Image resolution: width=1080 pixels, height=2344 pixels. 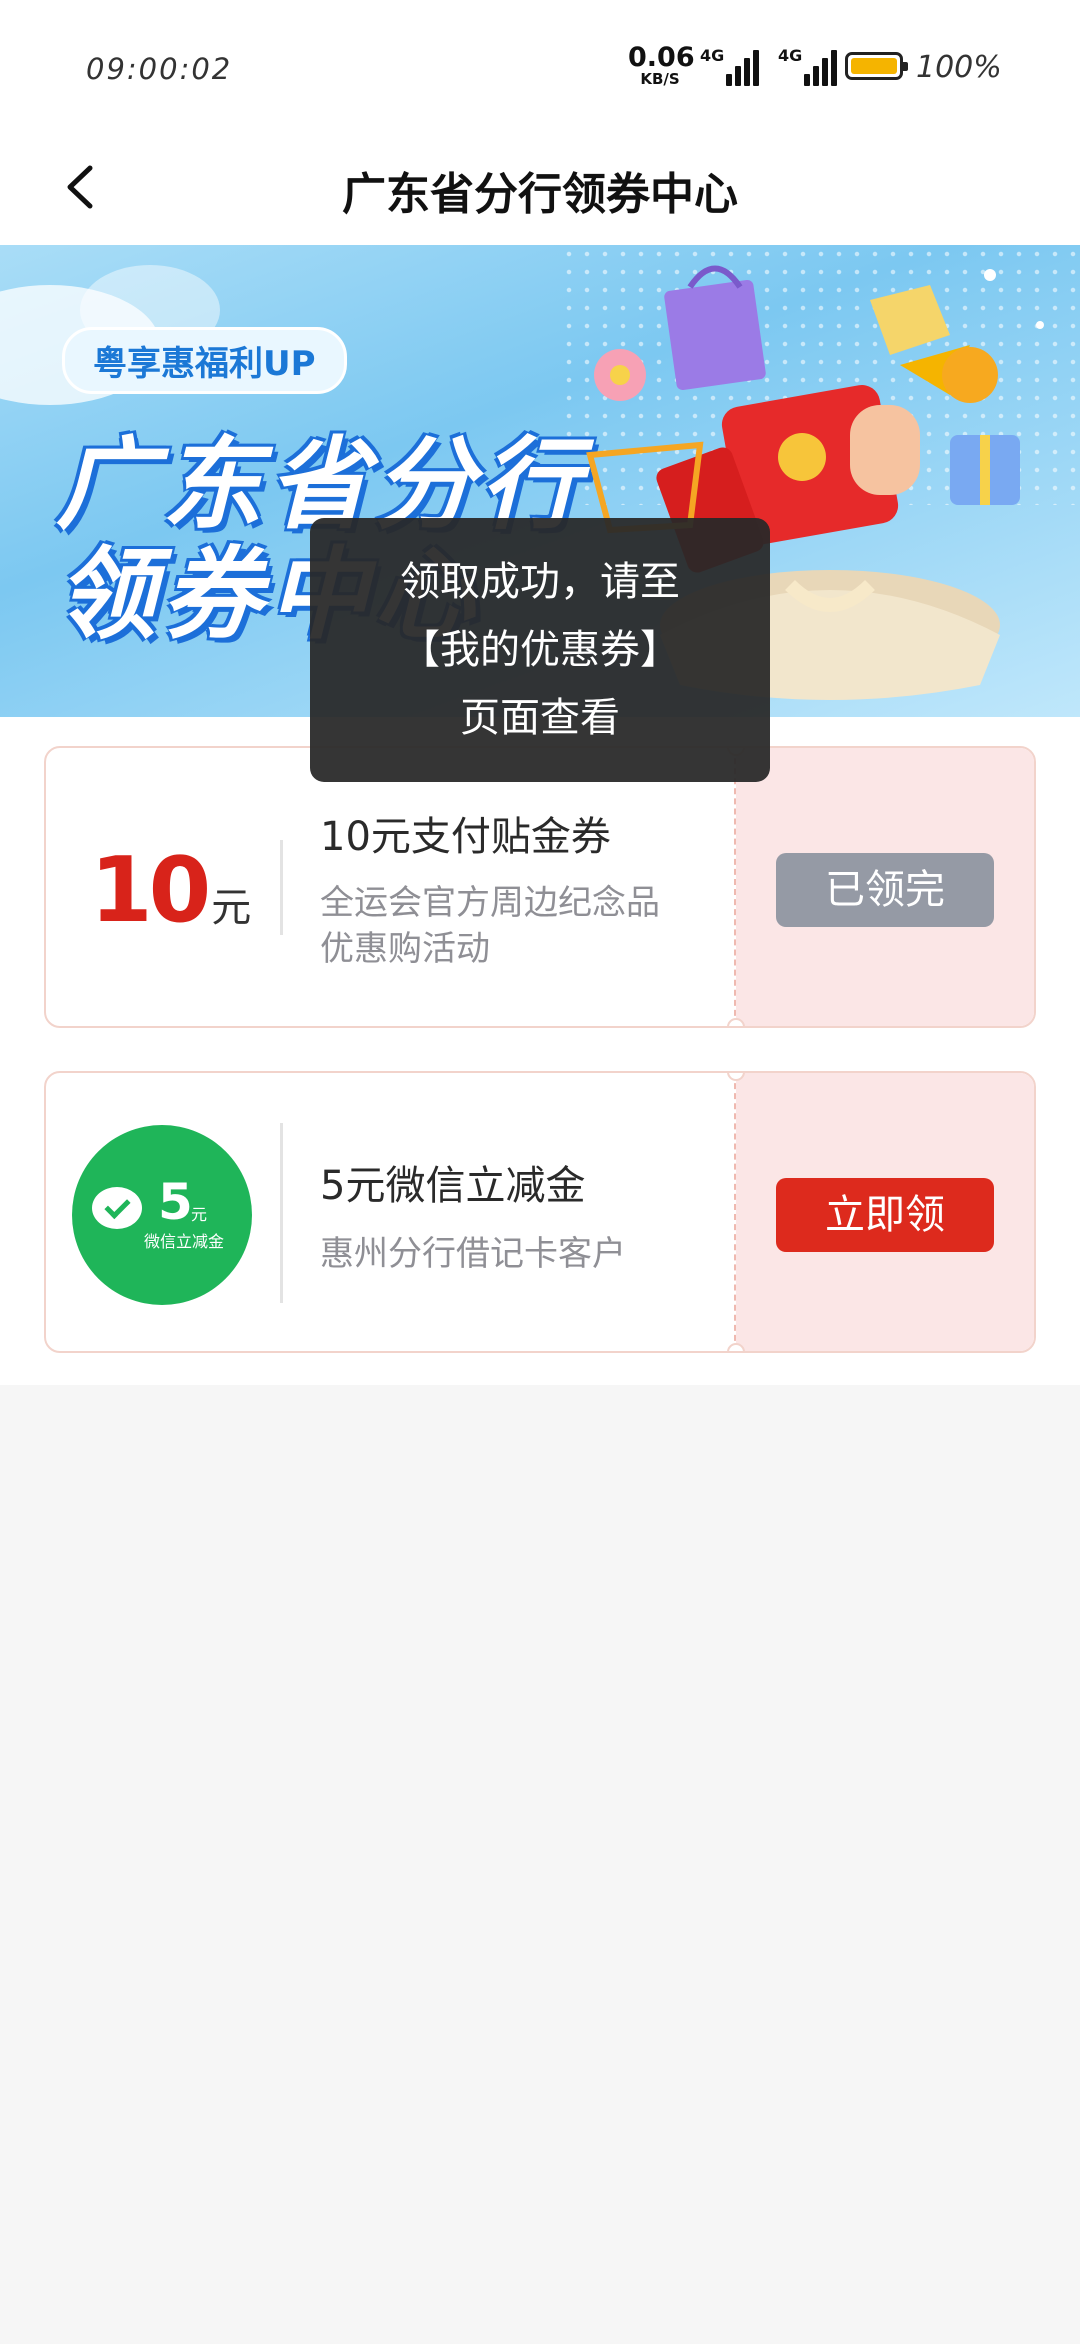 I want to click on battery-percent: 100%, so click(x=959, y=67).